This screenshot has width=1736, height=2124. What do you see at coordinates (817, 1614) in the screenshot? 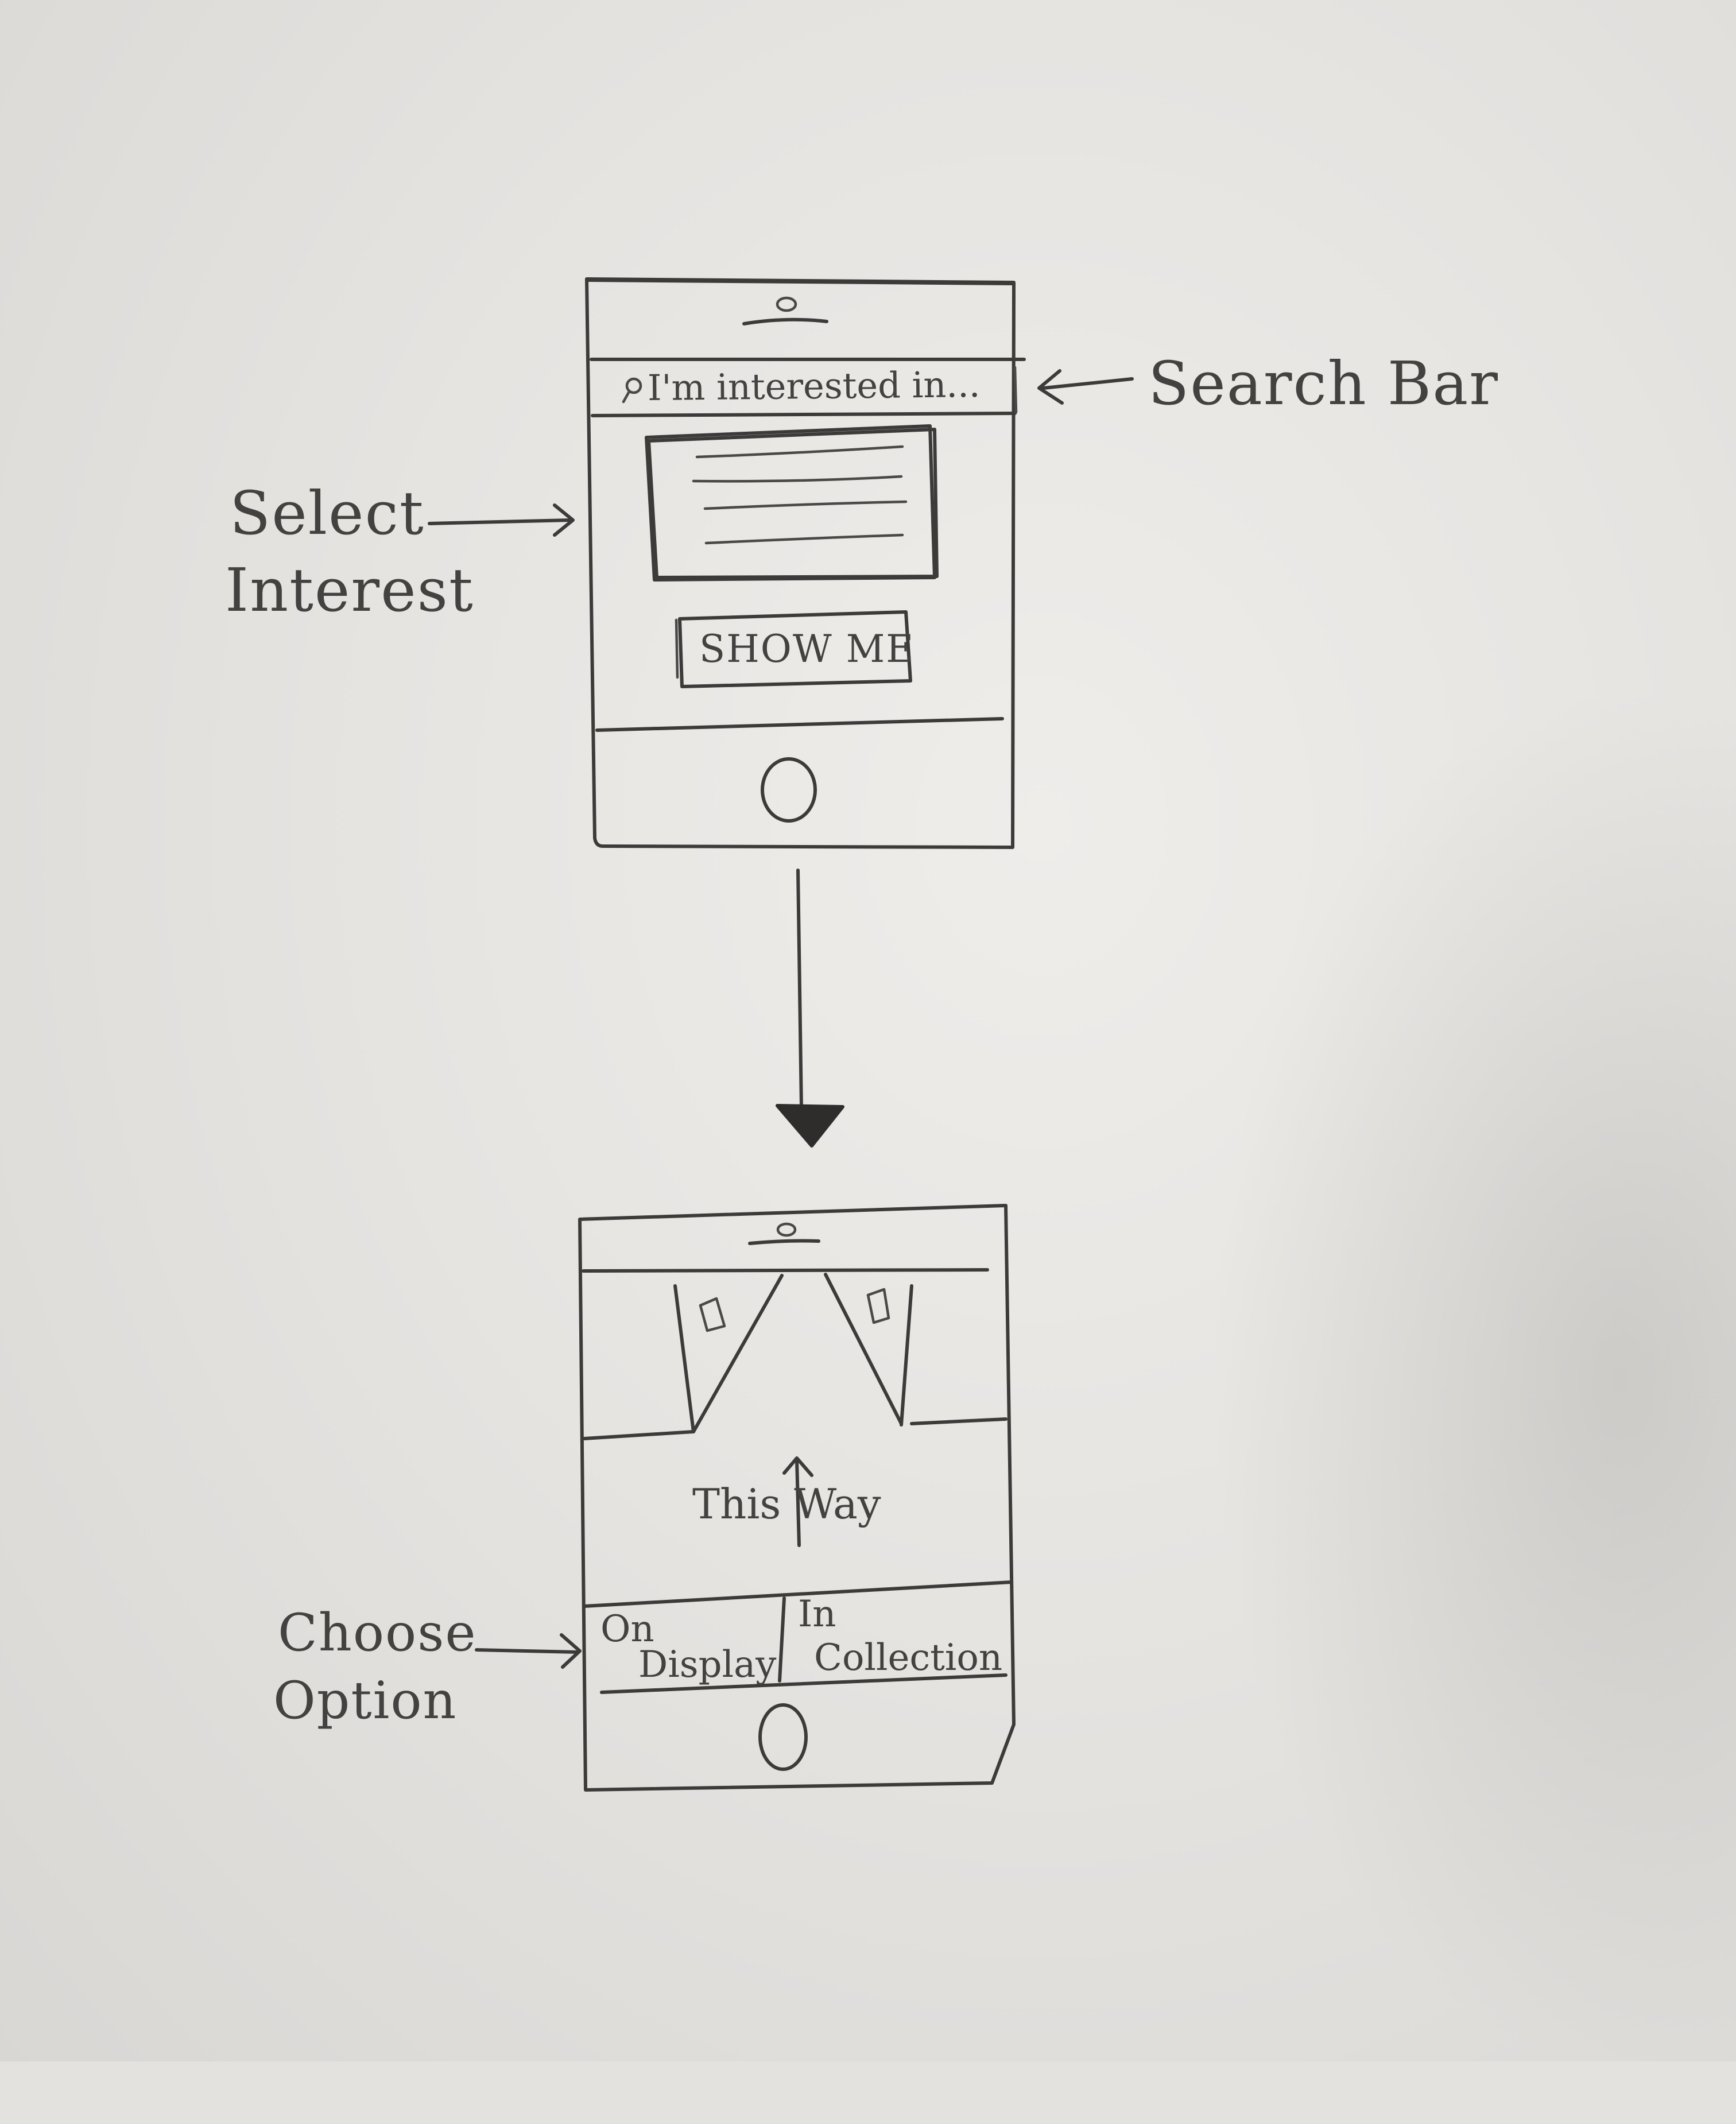
I see `in-collection-line1: In` at bounding box center [817, 1614].